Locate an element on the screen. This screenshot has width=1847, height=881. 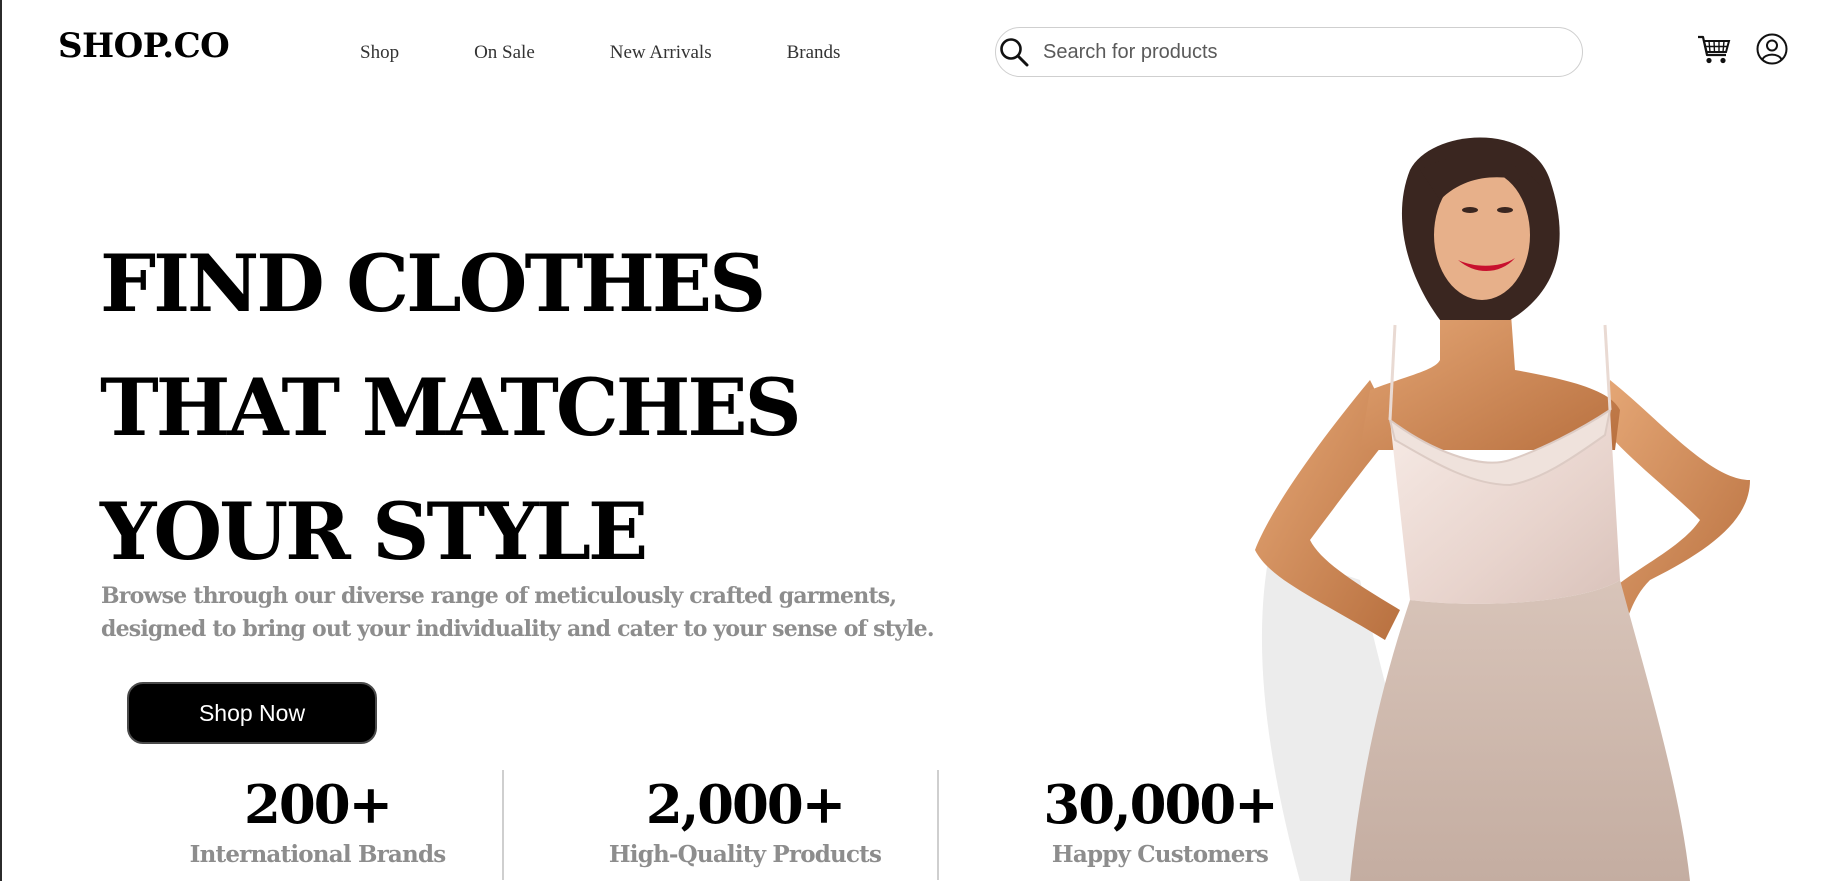
stat-brands: 200+ International Brands is located at coordinates (317, 820).